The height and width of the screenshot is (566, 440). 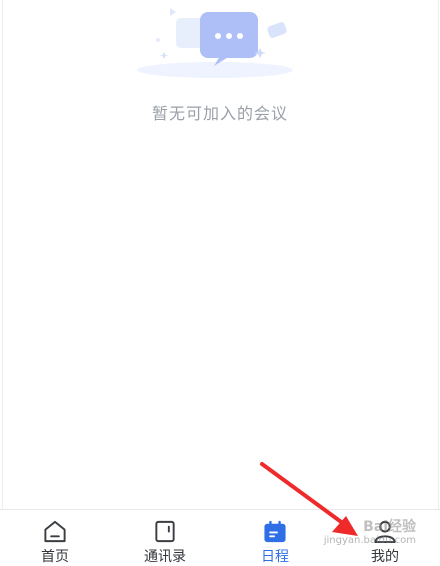 What do you see at coordinates (165, 557) in the screenshot?
I see `tab-contacts-label: 通讯录` at bounding box center [165, 557].